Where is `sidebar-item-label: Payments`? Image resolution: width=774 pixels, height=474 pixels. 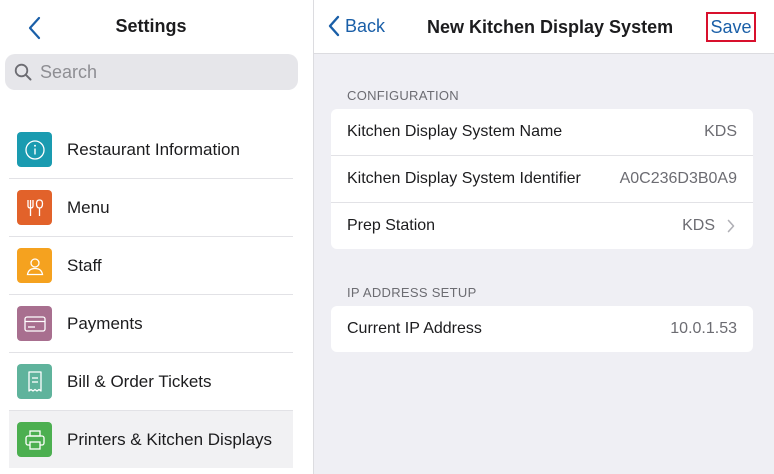
sidebar-item-label: Payments is located at coordinates (105, 323).